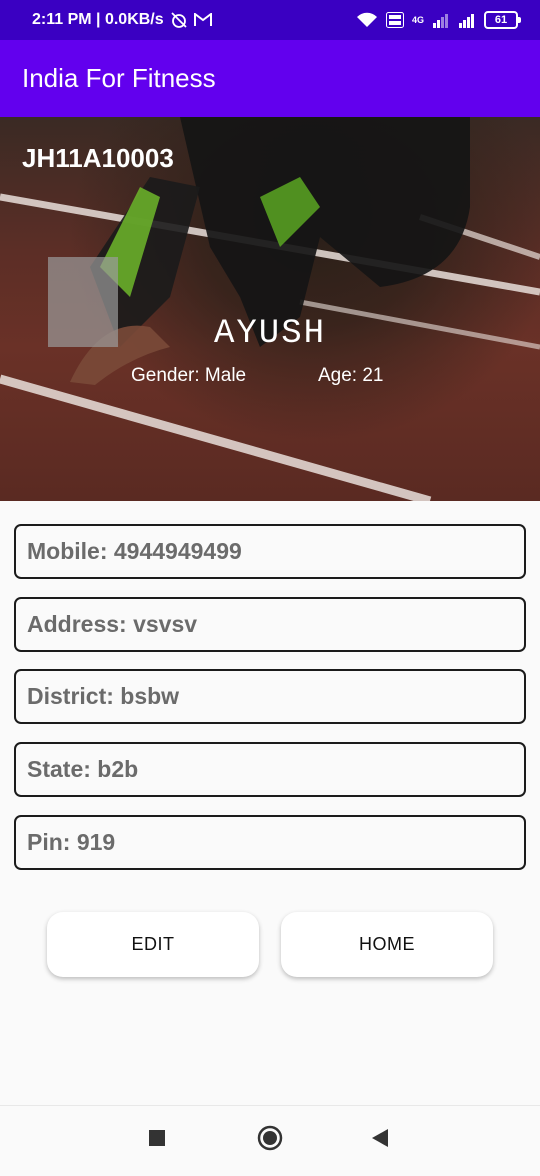 The height and width of the screenshot is (1176, 540). Describe the element at coordinates (83, 769) in the screenshot. I see `state-text: State: b2b` at that location.